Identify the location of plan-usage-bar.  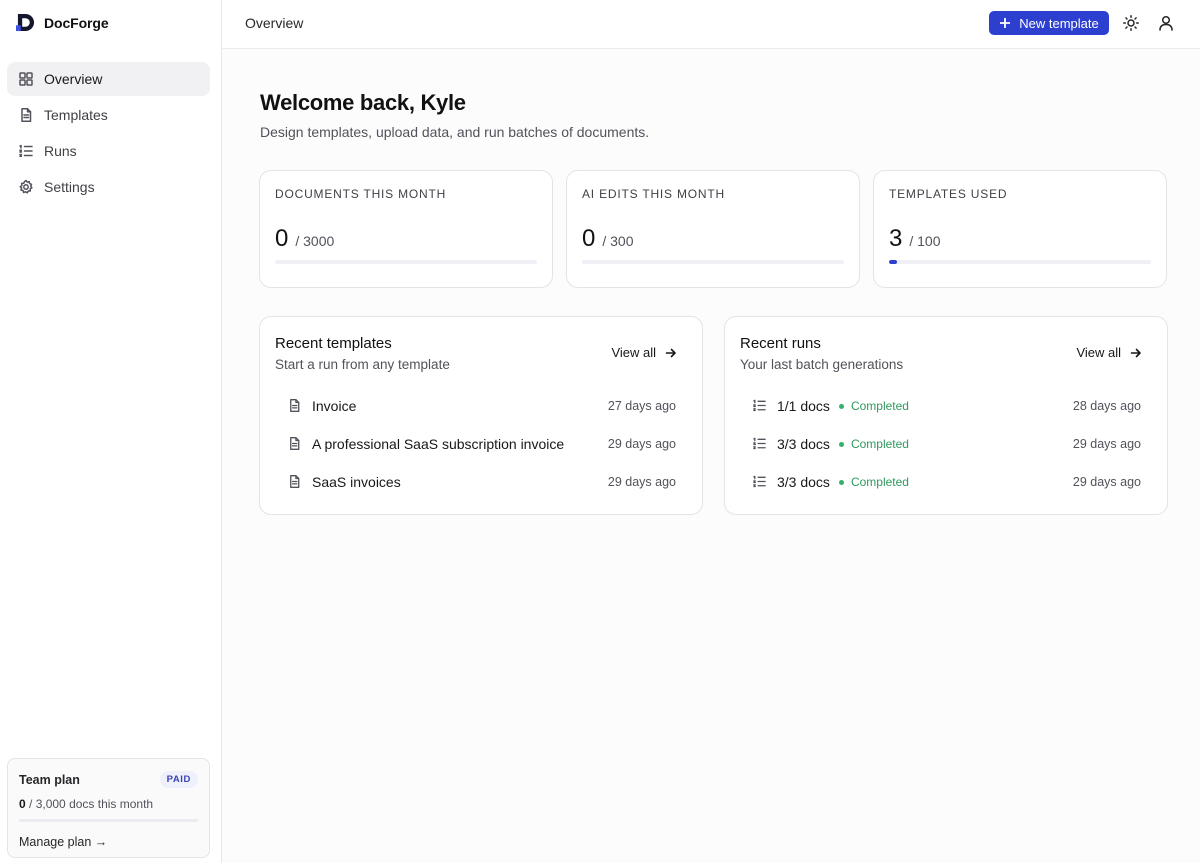
(108, 820).